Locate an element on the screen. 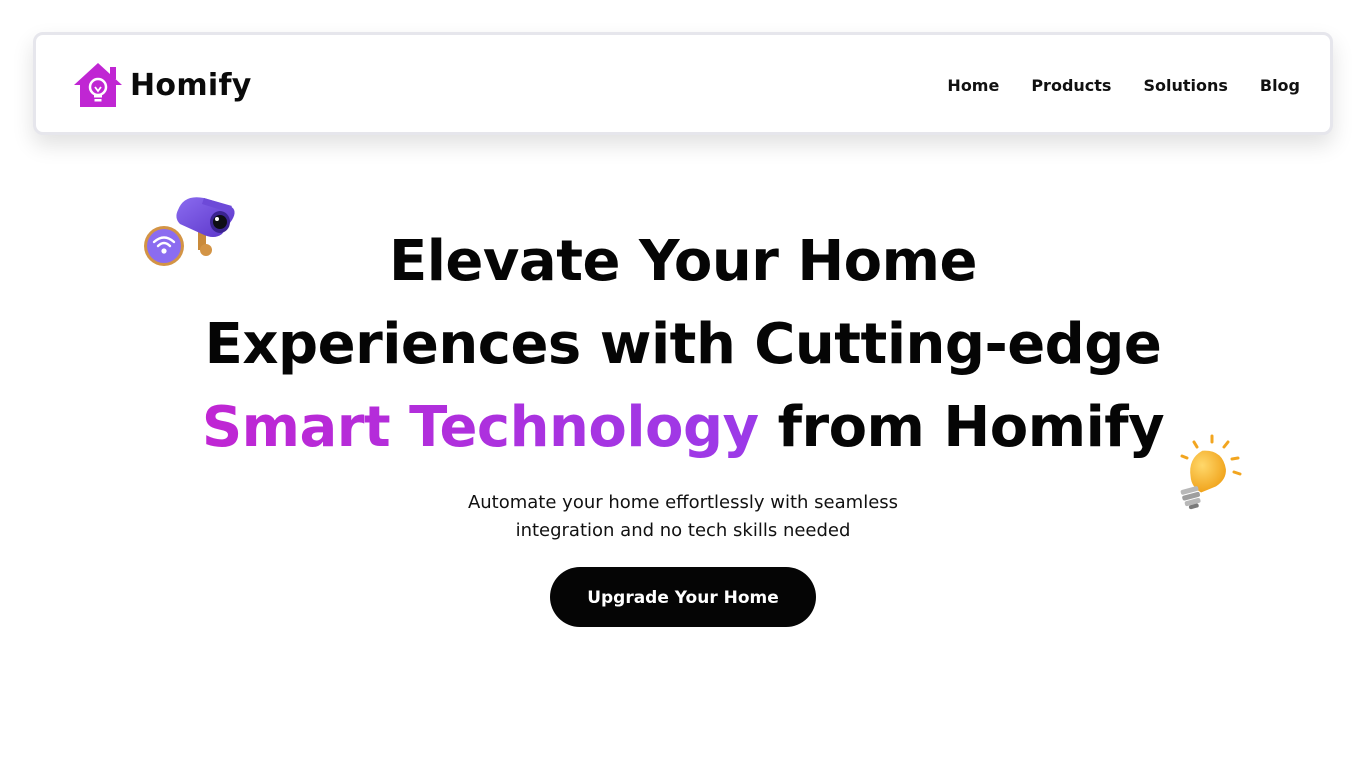 The image size is (1366, 768). upgrade-home-button: Upgrade Your Home is located at coordinates (683, 597).